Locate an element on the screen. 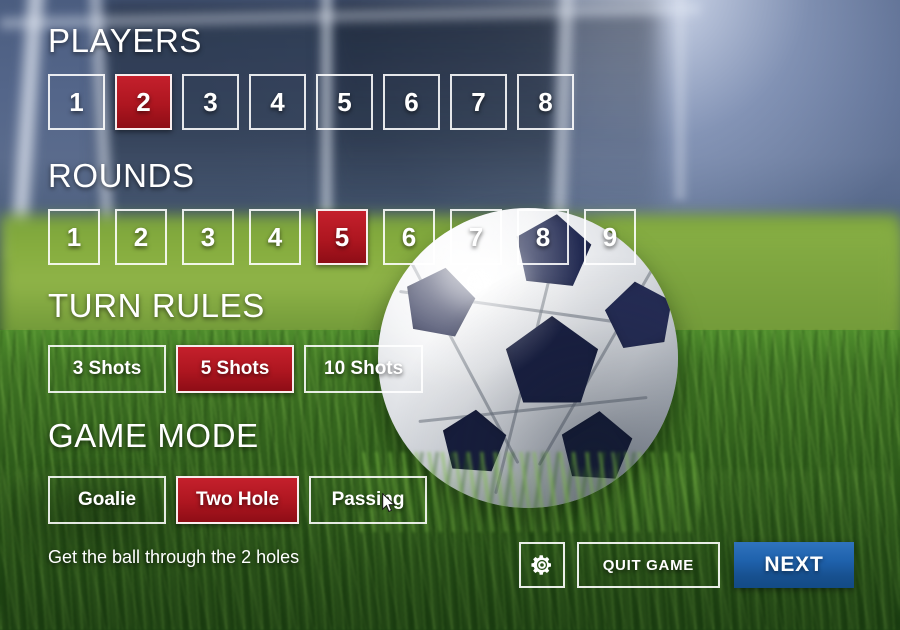 Image resolution: width=900 pixels, height=630 pixels. players-option-2: 2 is located at coordinates (143, 102).